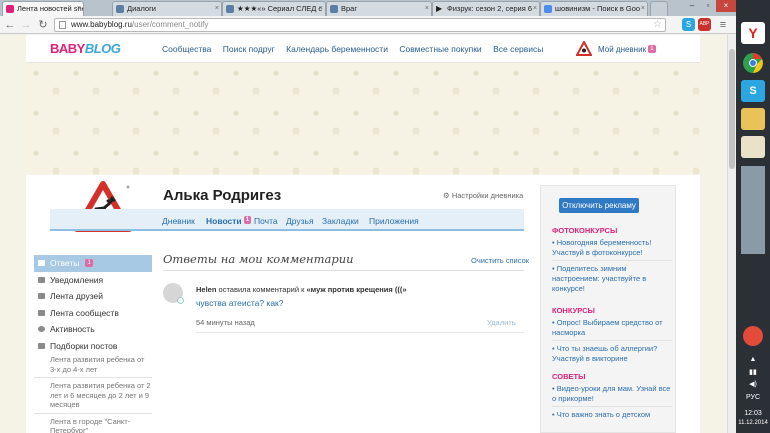  What do you see at coordinates (300, 221) in the screenshot?
I see `tab-friends: Друзья` at bounding box center [300, 221].